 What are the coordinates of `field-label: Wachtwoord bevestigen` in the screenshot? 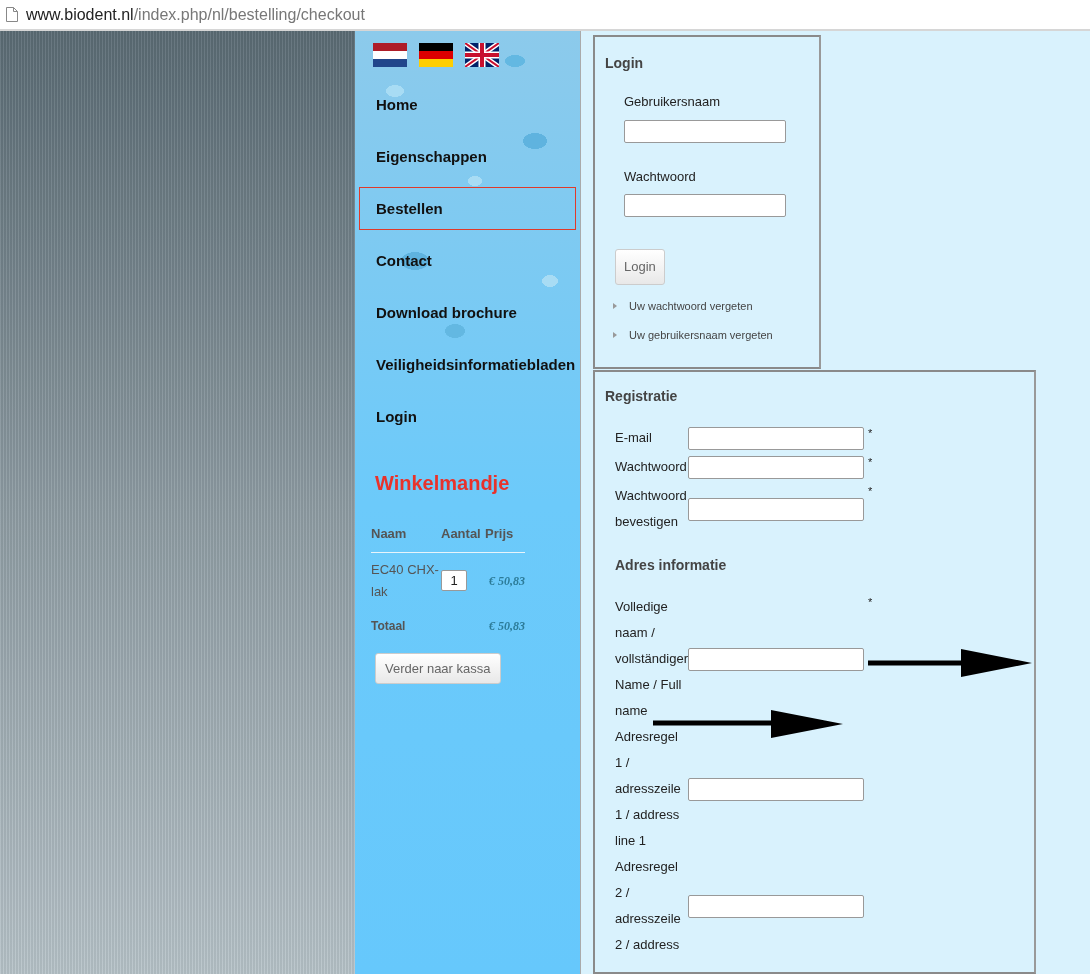 It's located at (651, 509).